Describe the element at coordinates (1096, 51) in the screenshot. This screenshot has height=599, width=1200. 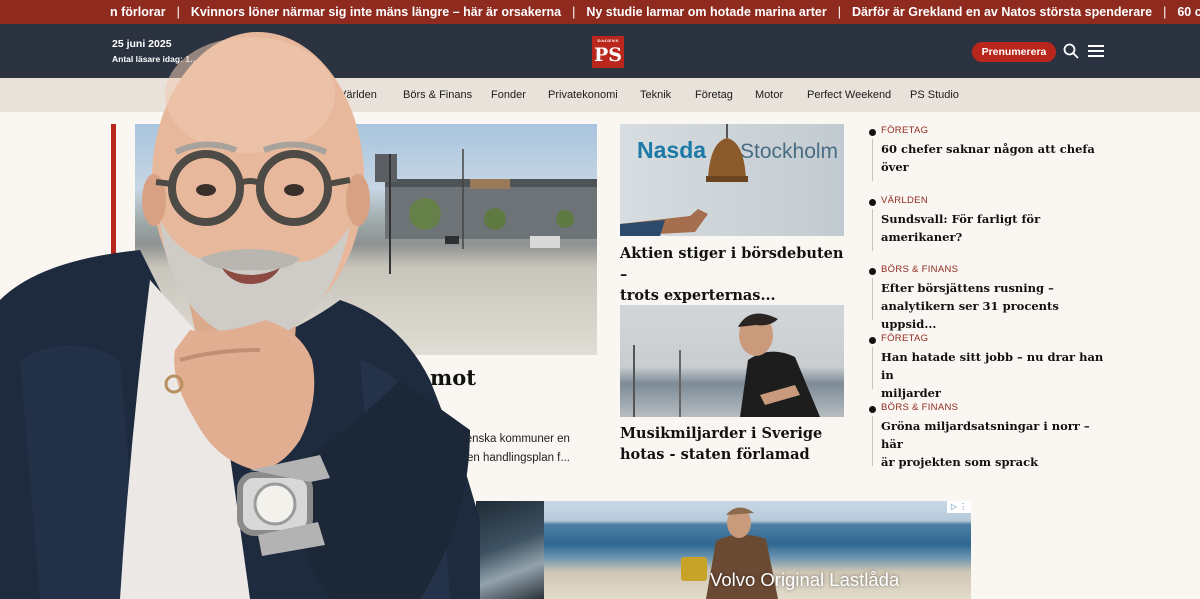
I see `hamburger-menu-icon` at that location.